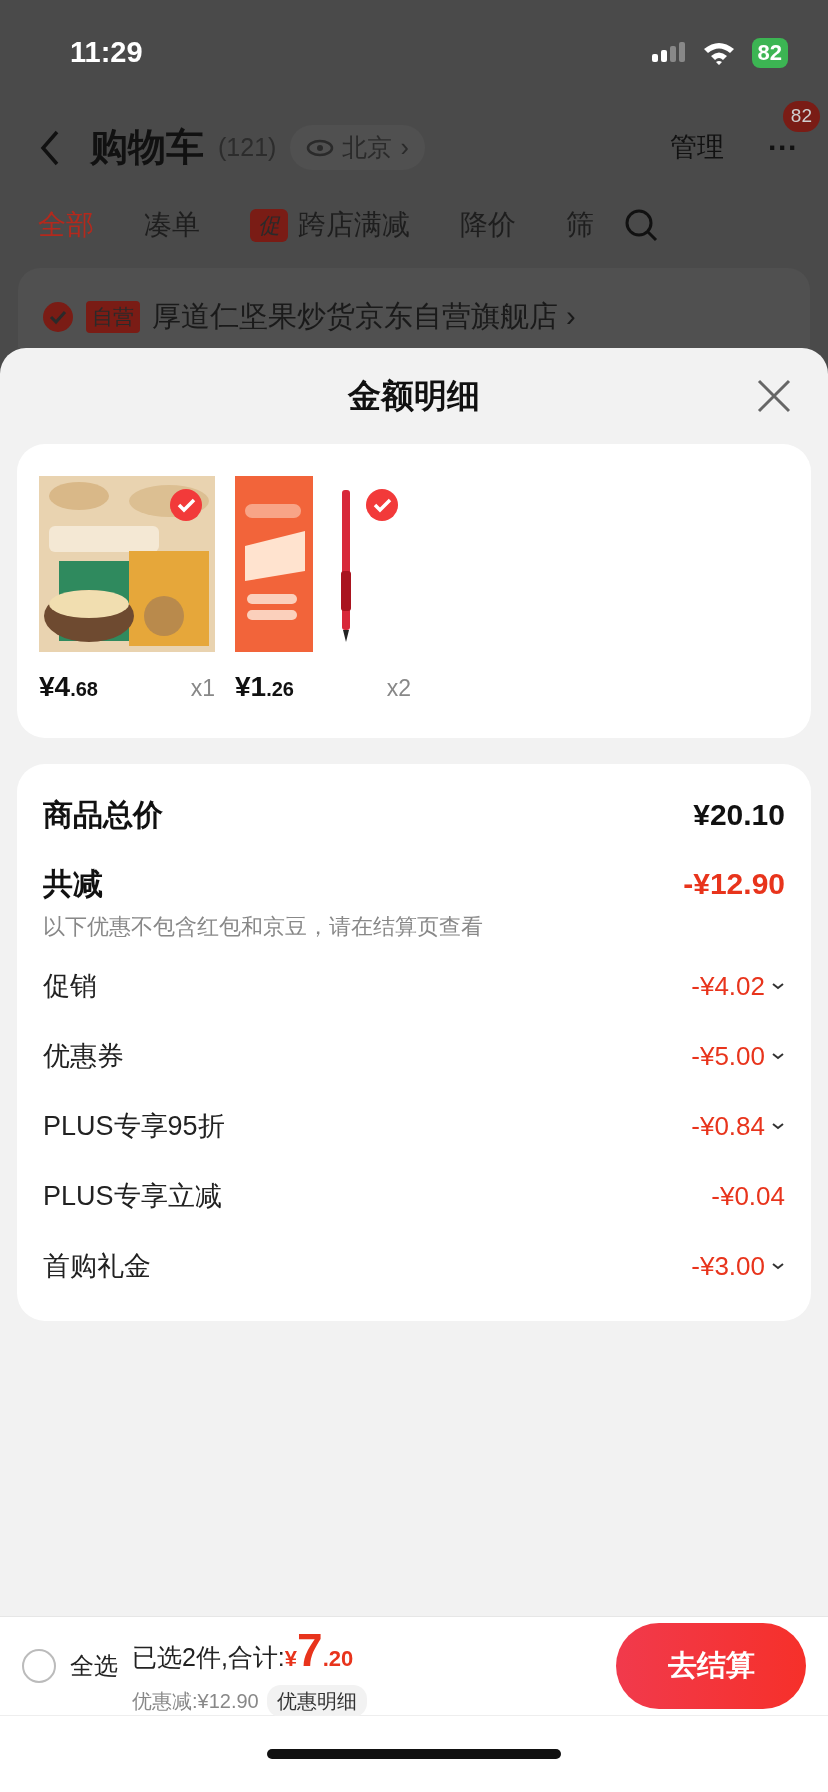 This screenshot has width=828, height=1792. I want to click on select-all-label: 全选, so click(94, 1666).